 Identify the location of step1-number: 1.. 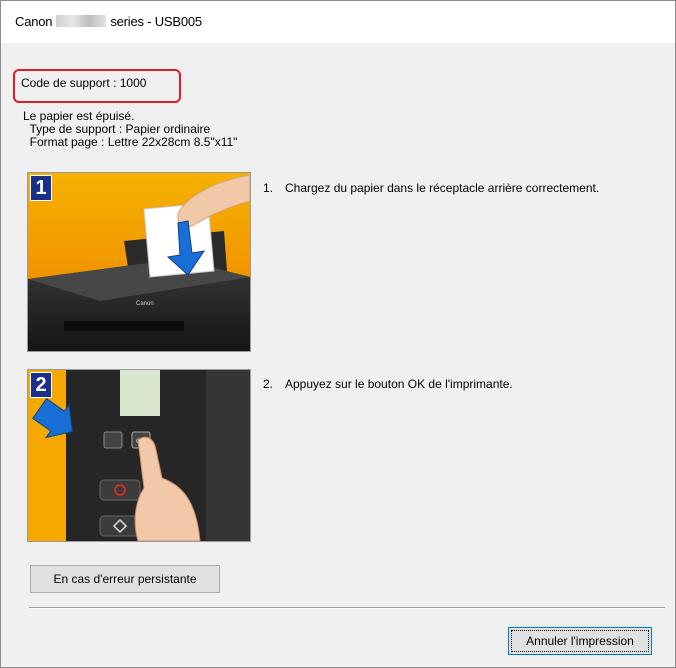
(268, 188).